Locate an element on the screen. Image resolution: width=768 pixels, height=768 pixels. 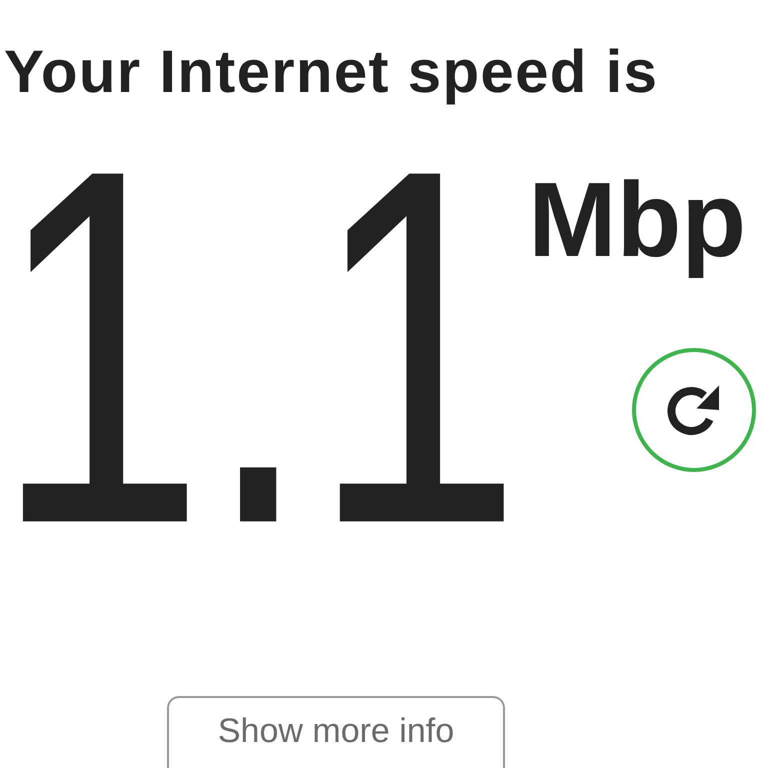
show-more-info-button: Show more info is located at coordinates (336, 732).